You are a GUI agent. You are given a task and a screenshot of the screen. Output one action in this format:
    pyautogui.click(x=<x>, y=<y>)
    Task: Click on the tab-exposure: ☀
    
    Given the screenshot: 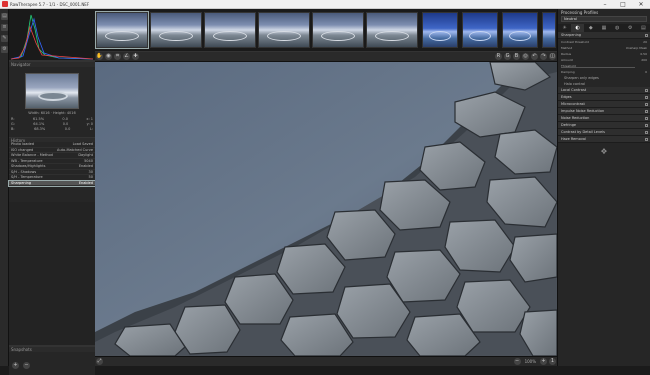 What is the action you would take?
    pyautogui.click(x=564, y=28)
    